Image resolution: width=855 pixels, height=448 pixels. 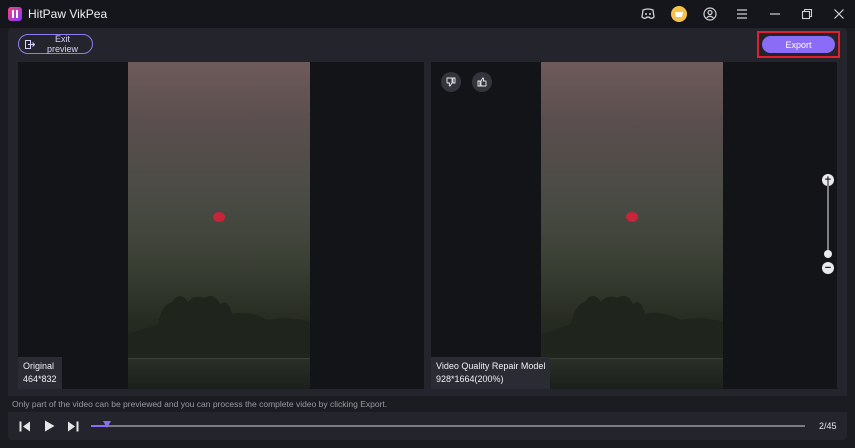 I want to click on exit-preview-label: Exit preview, so click(x=62, y=44).